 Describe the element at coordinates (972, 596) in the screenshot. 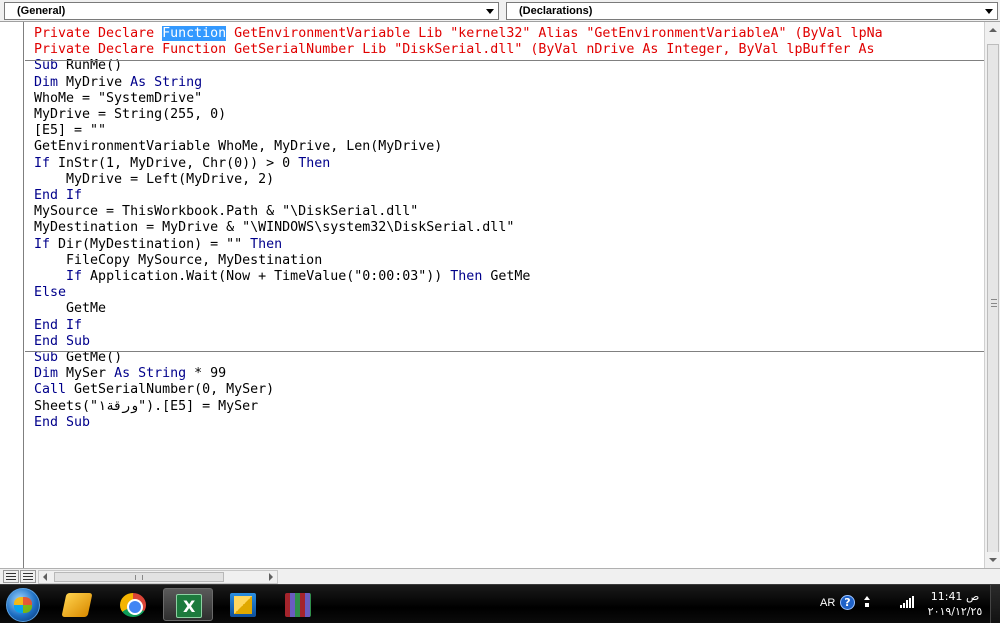

I see `clock-period: ص` at that location.